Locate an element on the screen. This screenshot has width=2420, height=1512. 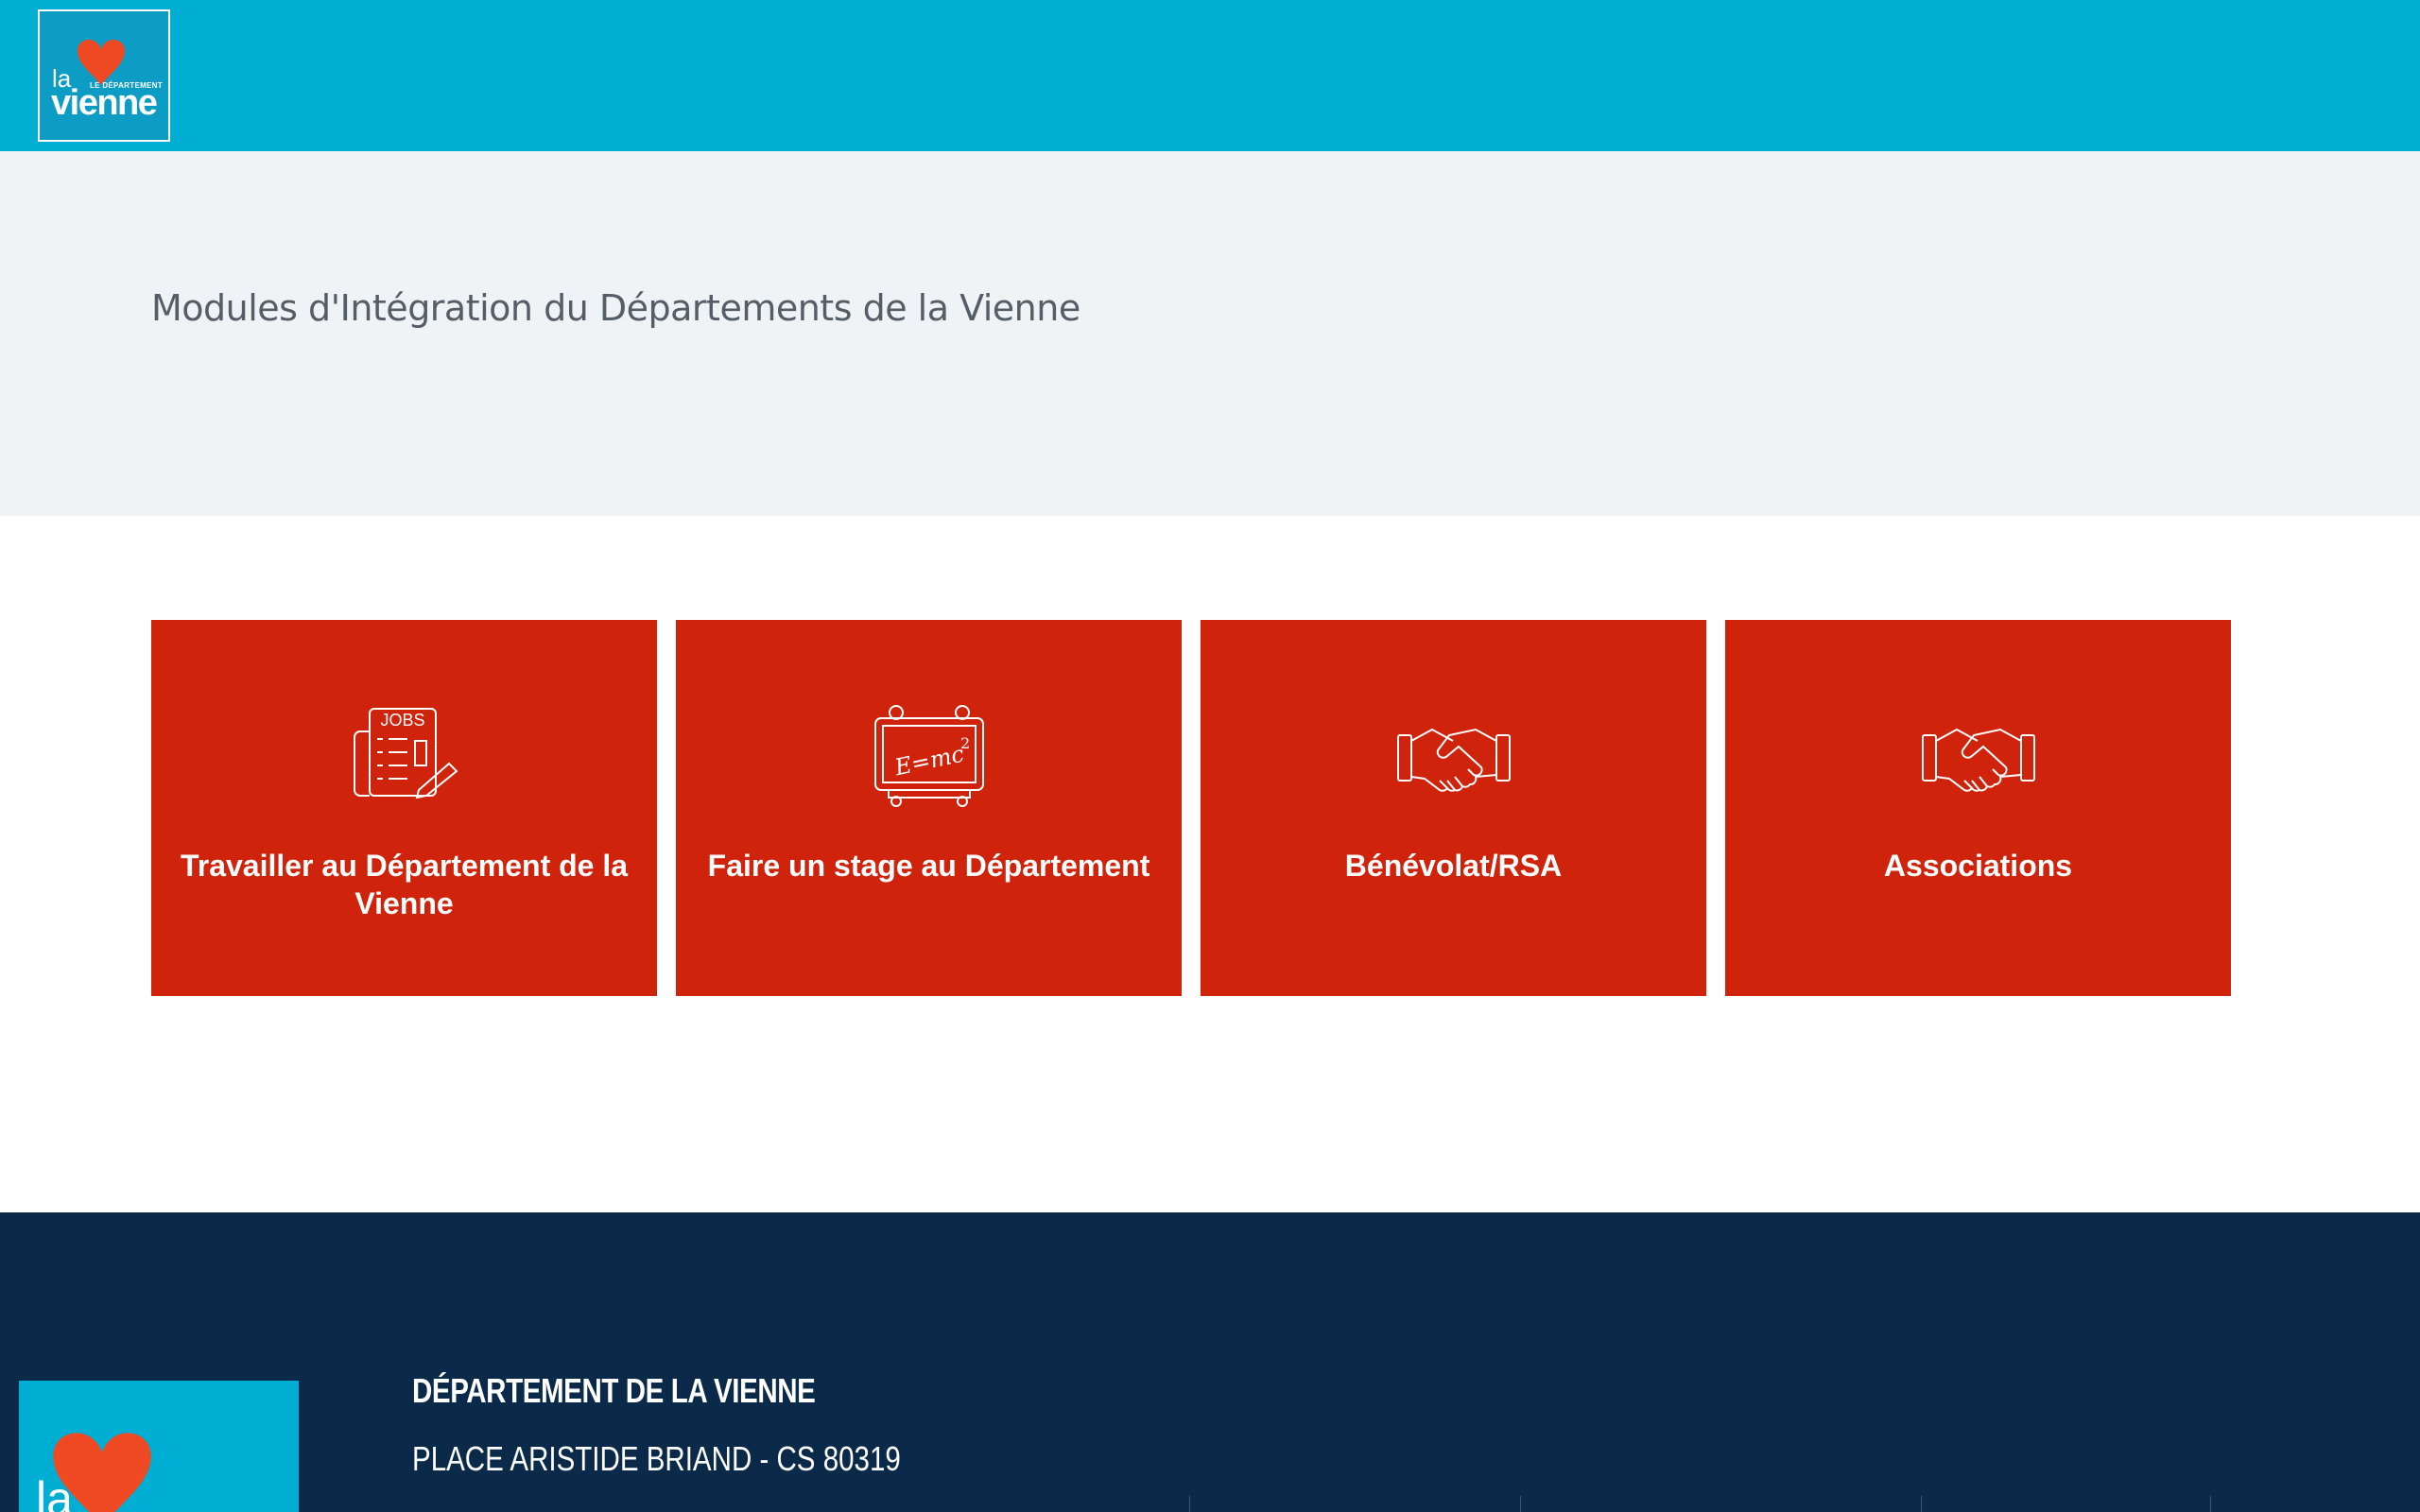
tile-stage: E=mc 2 Faire un stage au Département is located at coordinates (929, 808).